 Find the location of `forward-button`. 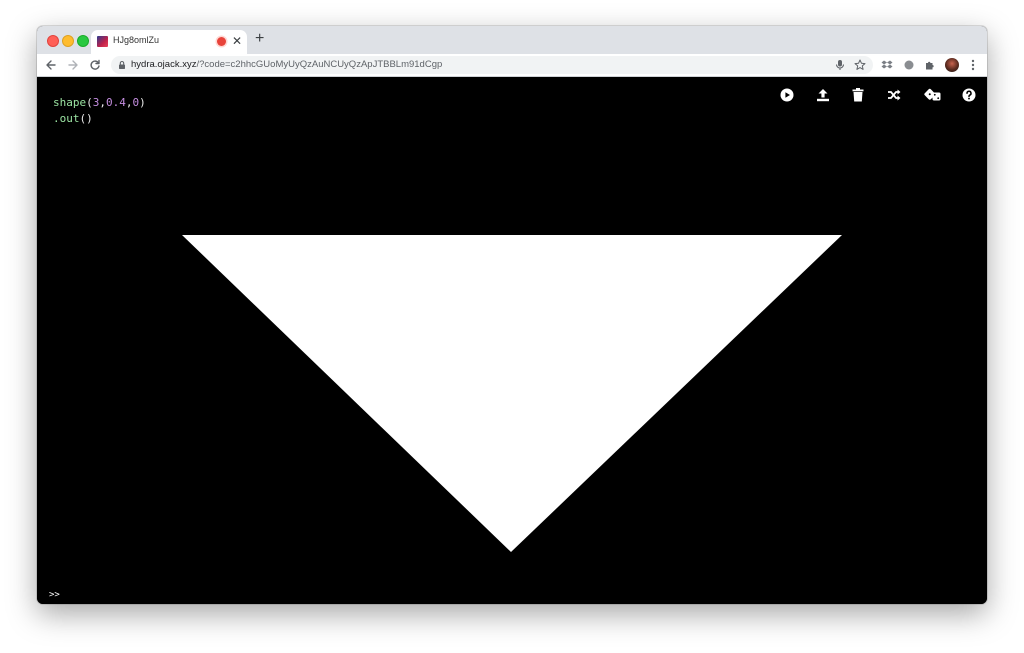

forward-button is located at coordinates (73, 65).